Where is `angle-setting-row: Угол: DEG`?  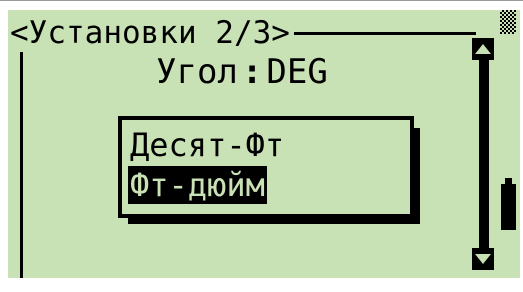 angle-setting-row: Угол: DEG is located at coordinates (242, 72).